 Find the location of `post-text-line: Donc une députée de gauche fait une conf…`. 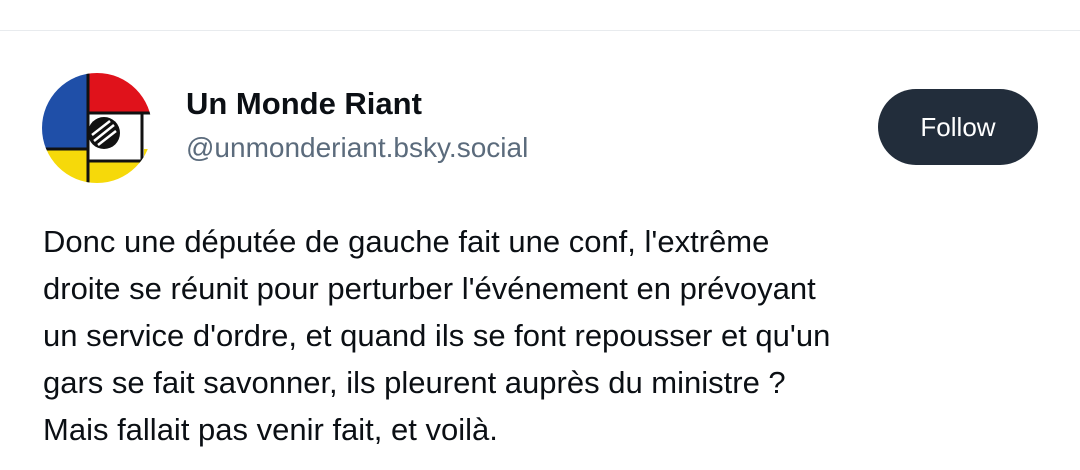

post-text-line: Donc une députée de gauche fait une conf… is located at coordinates (406, 241).